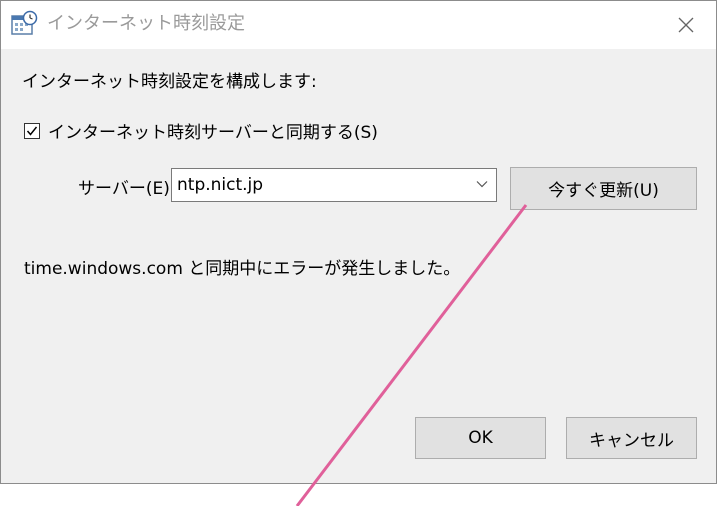 The image size is (719, 506). What do you see at coordinates (358, 25) in the screenshot?
I see `title-bar: インターネット時刻設定` at bounding box center [358, 25].